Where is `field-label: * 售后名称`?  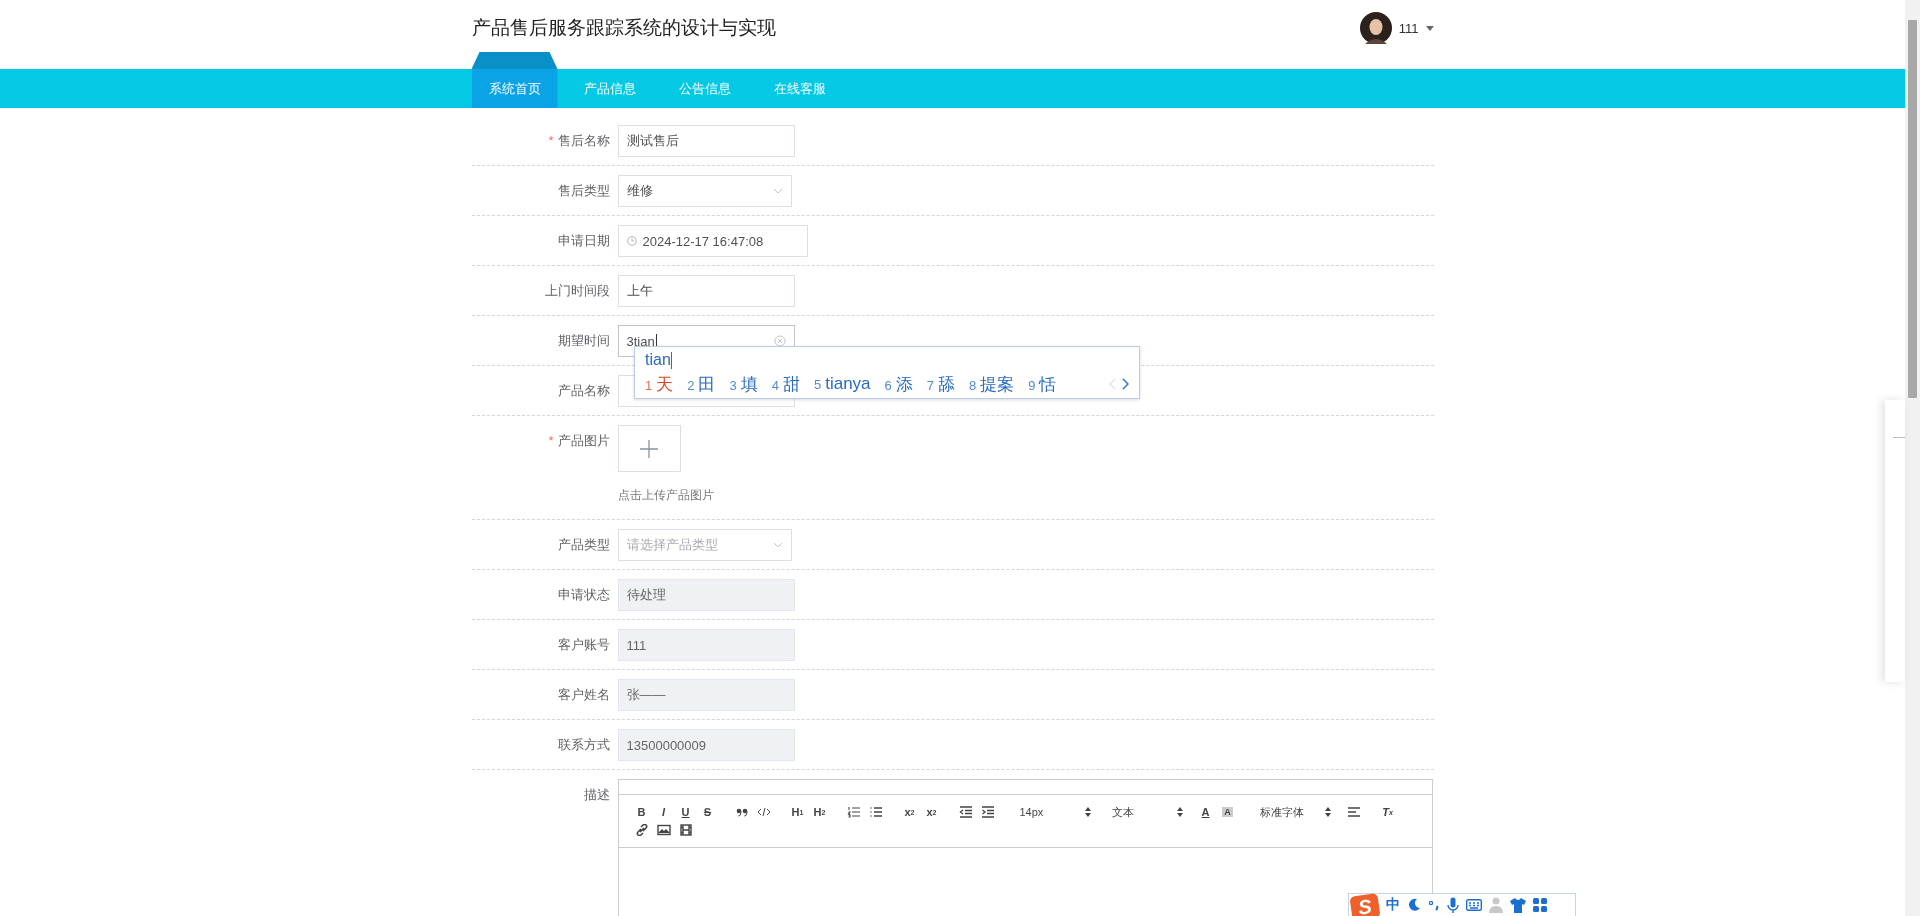
field-label: * 售后名称 is located at coordinates (579, 141).